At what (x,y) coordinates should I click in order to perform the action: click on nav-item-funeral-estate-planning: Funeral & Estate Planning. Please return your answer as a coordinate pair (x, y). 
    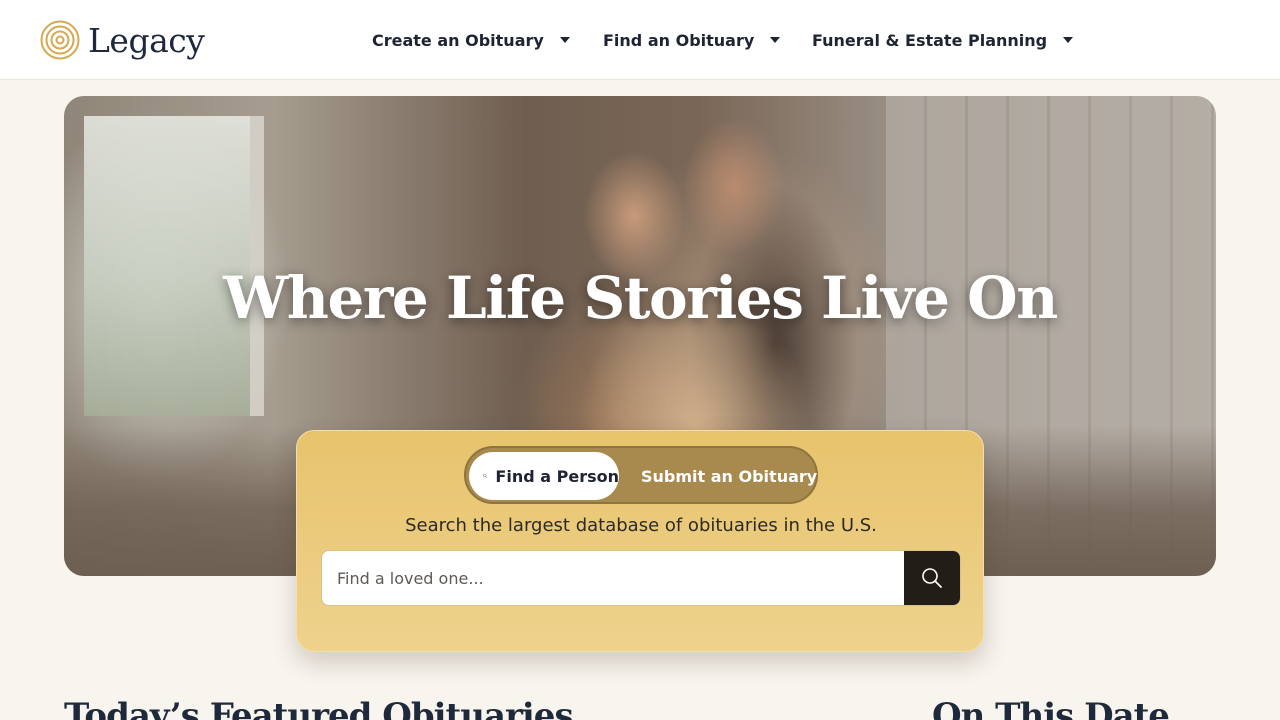
    Looking at the image, I should click on (943, 40).